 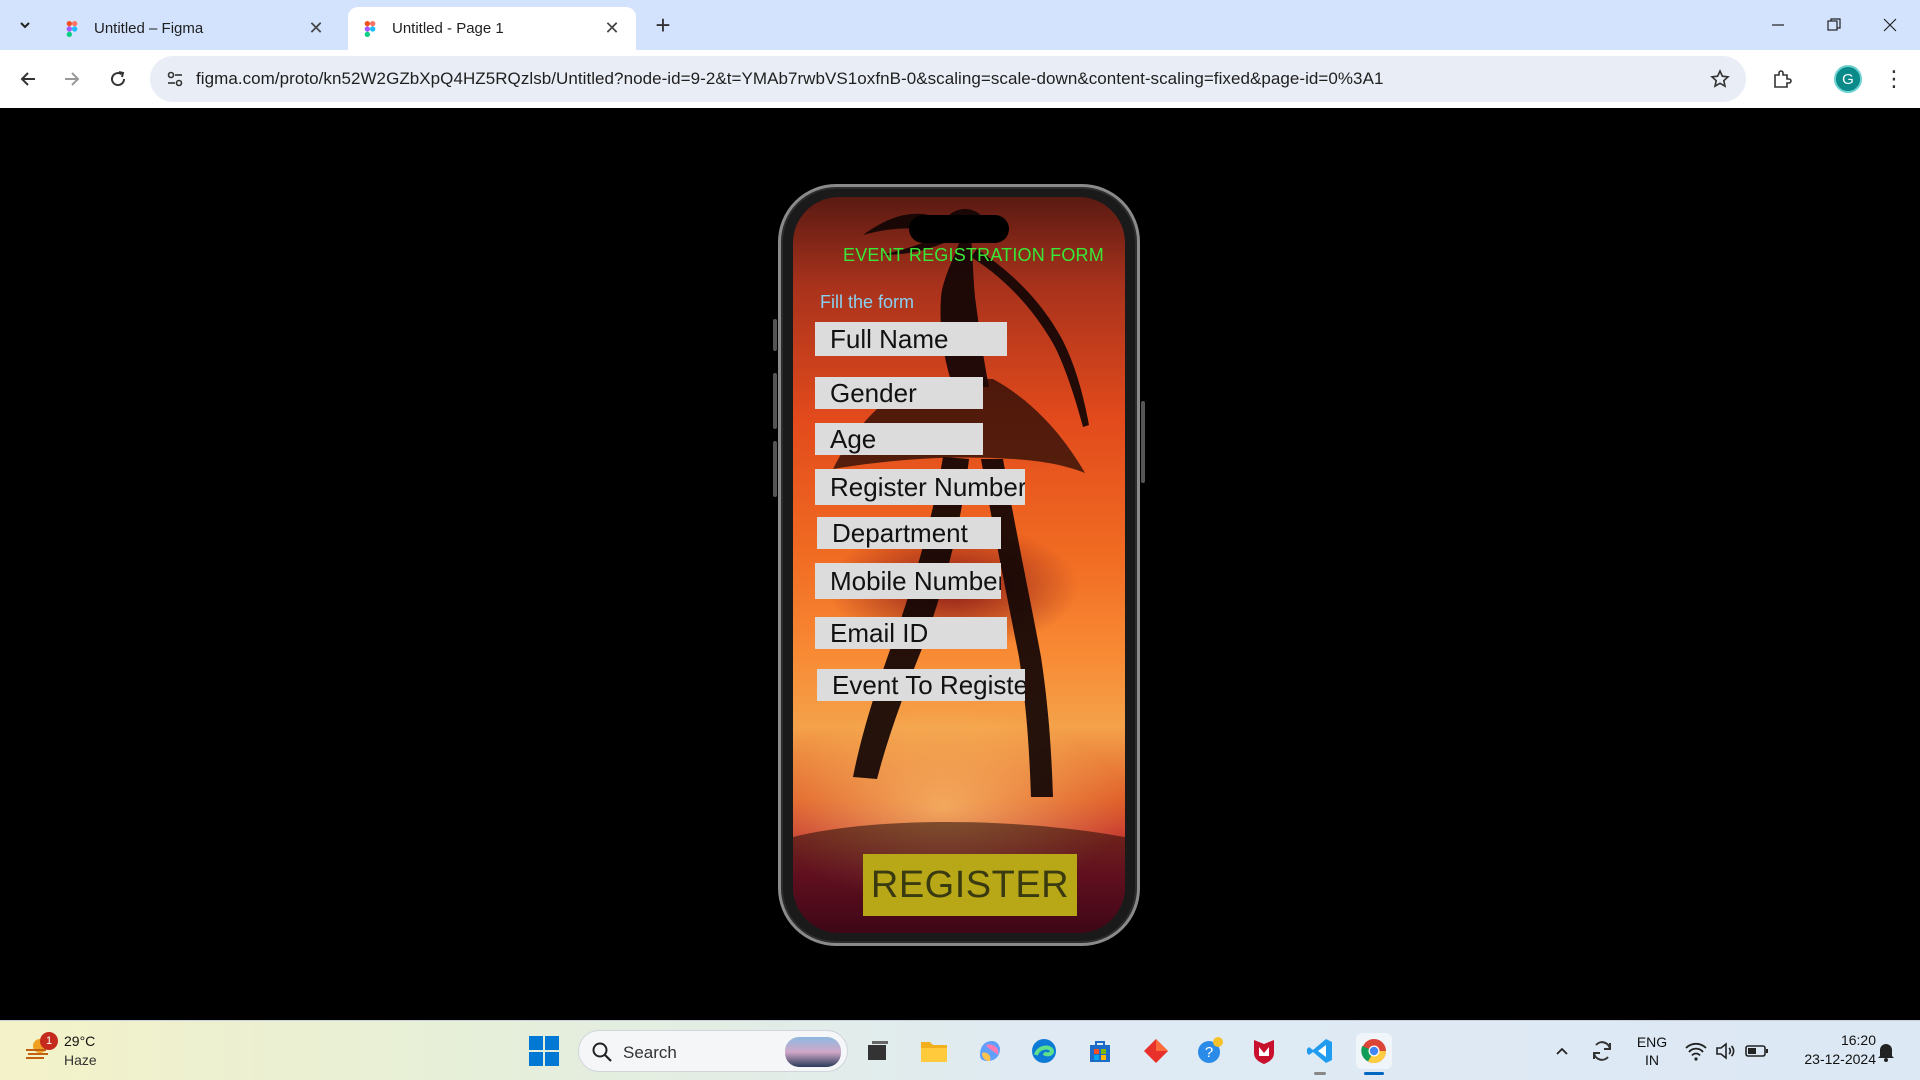 I want to click on volume-icon, so click(x=1726, y=1051).